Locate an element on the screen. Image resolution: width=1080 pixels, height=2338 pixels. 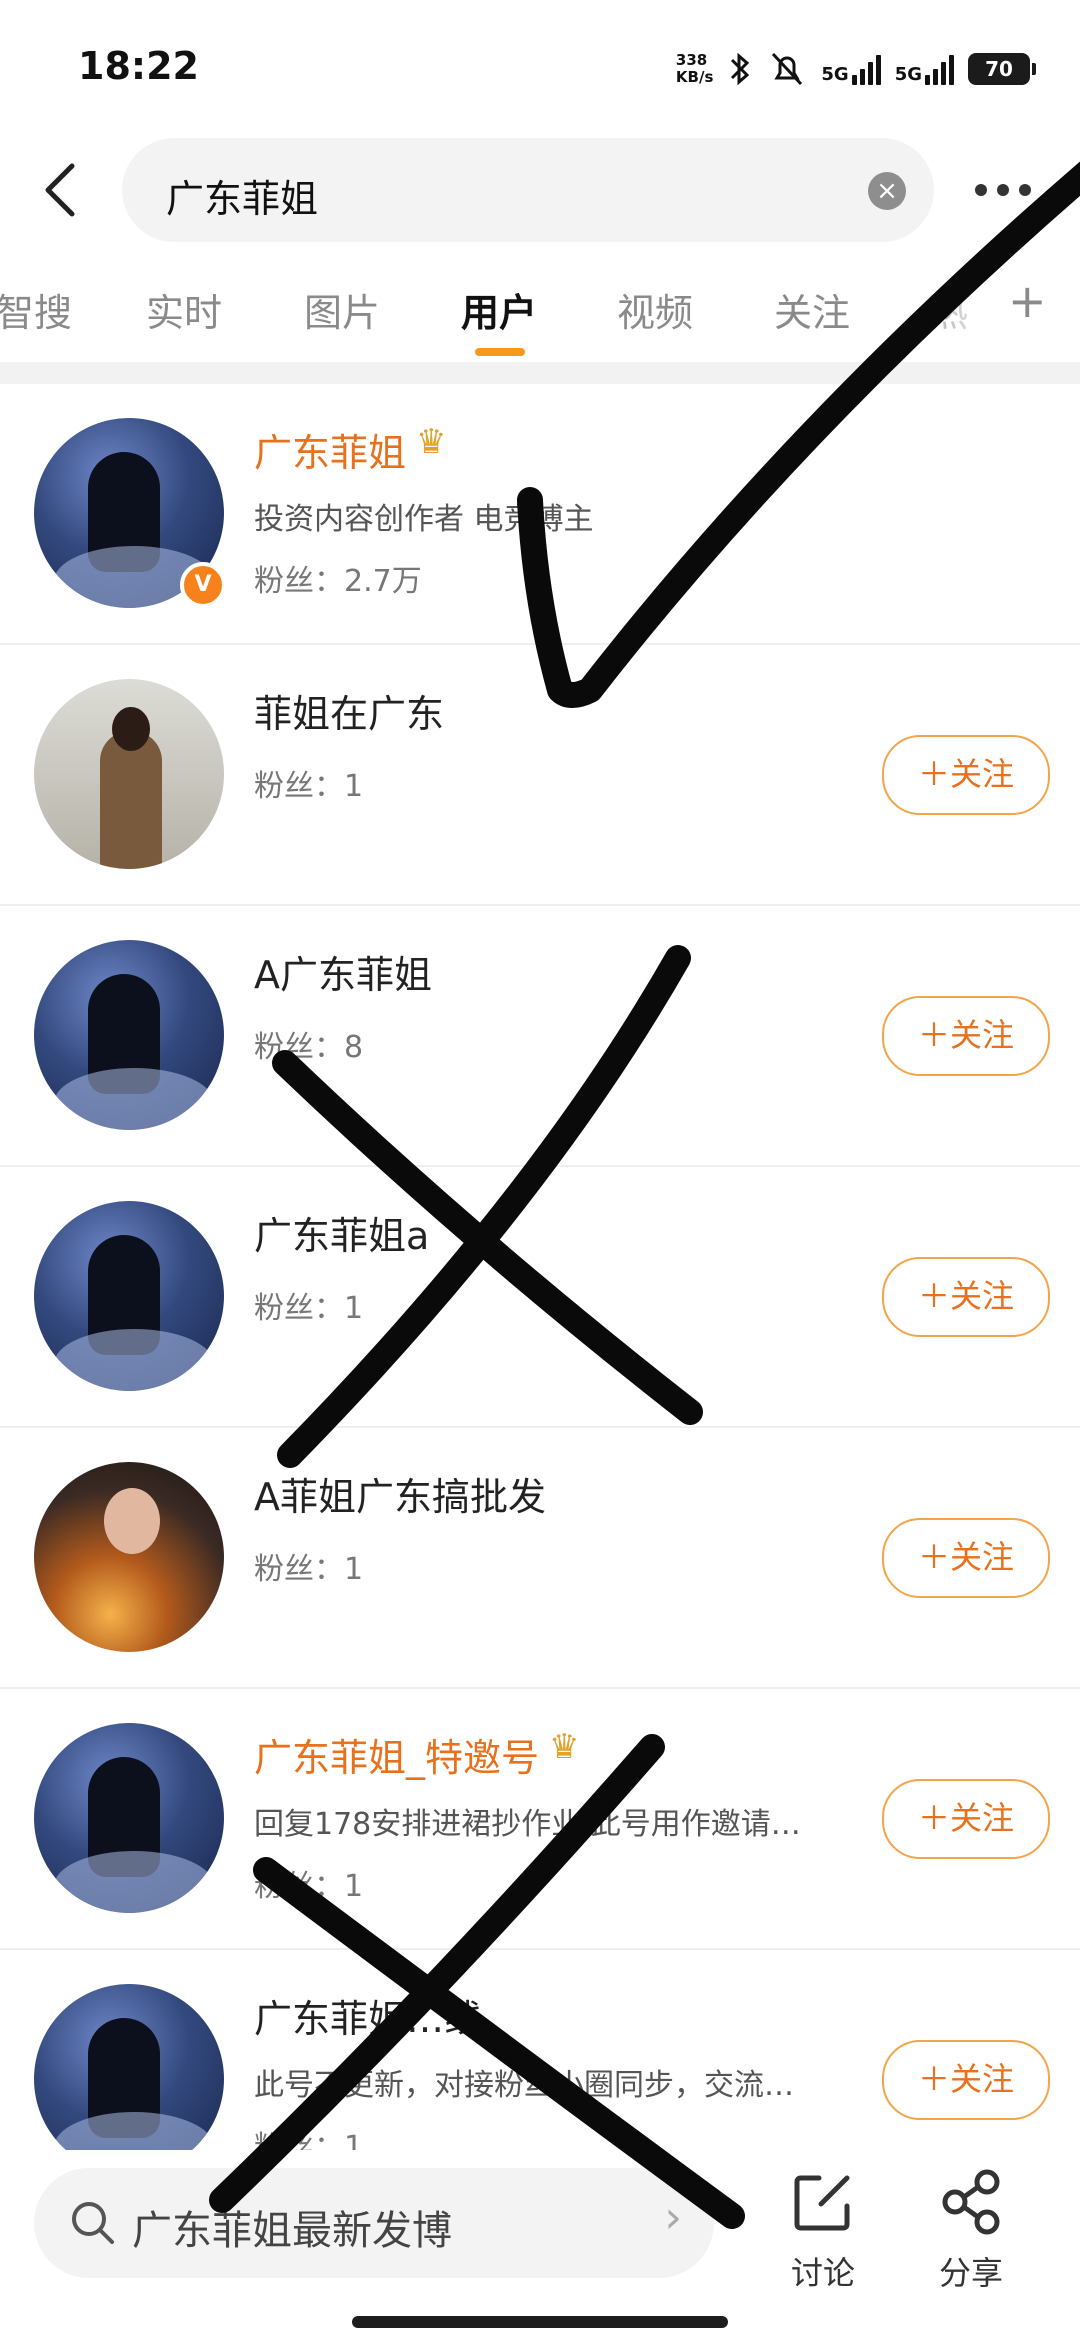
status-icons: 338 KB/s 5G 5G 70 is located at coordinates (855, 69).